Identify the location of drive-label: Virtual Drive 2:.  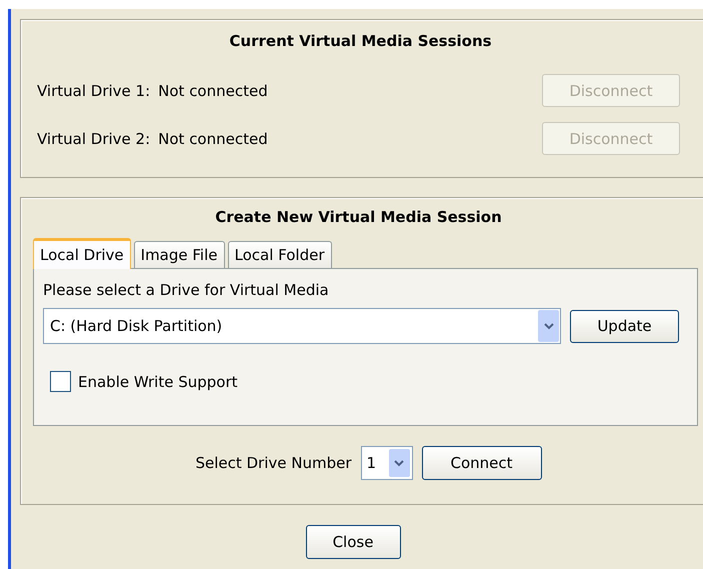
(93, 139).